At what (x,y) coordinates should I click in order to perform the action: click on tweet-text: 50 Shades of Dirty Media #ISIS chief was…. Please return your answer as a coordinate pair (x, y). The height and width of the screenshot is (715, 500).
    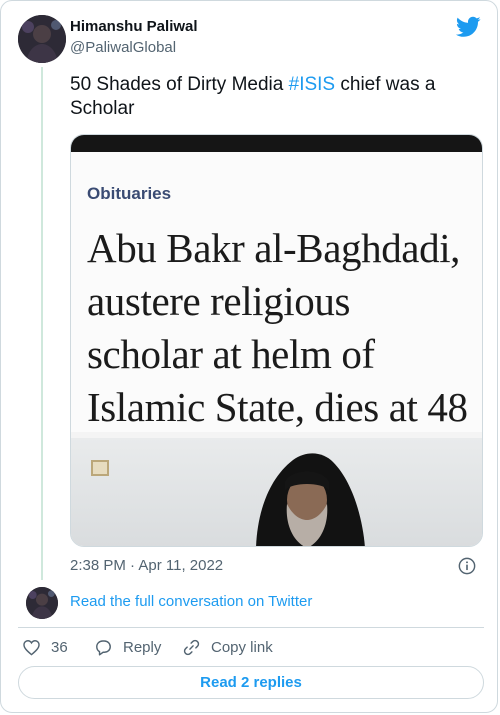
    Looking at the image, I should click on (277, 97).